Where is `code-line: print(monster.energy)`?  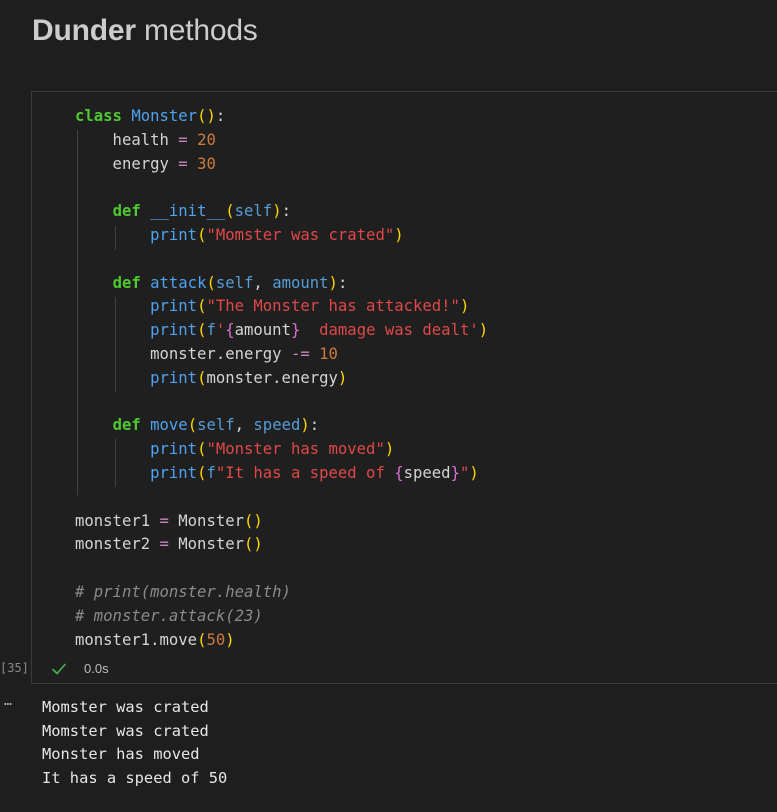 code-line: print(monster.energy) is located at coordinates (249, 377).